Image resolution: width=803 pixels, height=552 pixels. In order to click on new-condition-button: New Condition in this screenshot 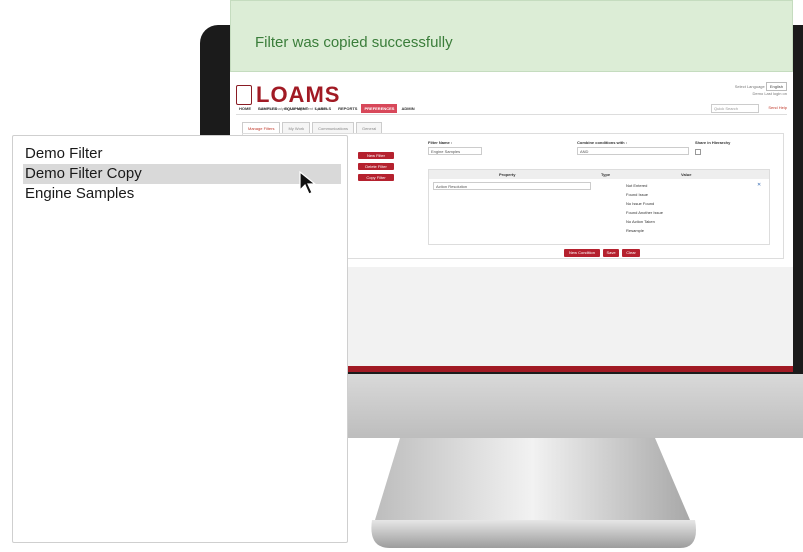, I will do `click(582, 253)`.